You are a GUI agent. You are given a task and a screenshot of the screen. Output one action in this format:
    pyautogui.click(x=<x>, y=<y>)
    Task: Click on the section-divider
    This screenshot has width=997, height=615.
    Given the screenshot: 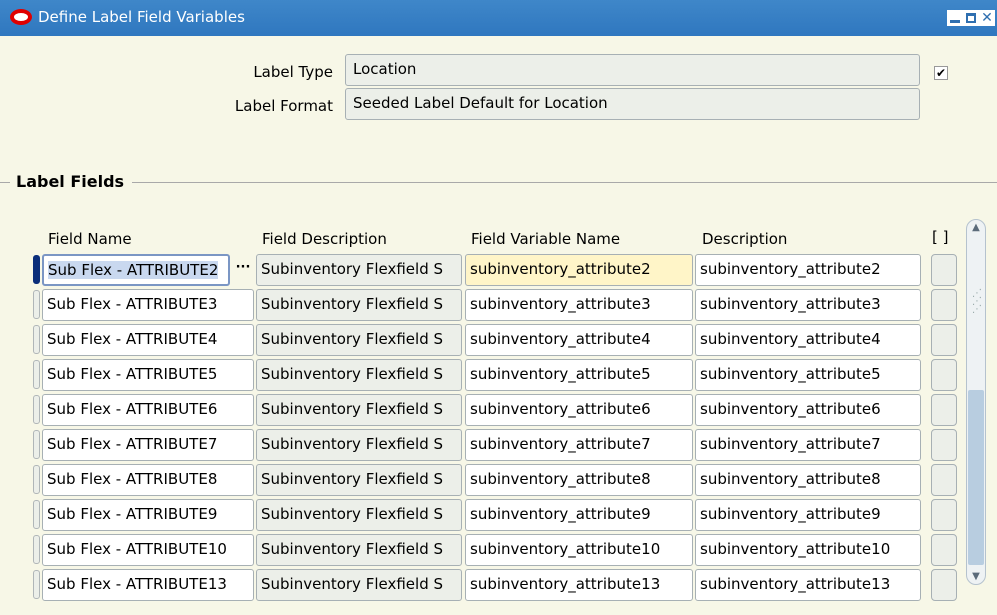 What is the action you would take?
    pyautogui.click(x=498, y=182)
    